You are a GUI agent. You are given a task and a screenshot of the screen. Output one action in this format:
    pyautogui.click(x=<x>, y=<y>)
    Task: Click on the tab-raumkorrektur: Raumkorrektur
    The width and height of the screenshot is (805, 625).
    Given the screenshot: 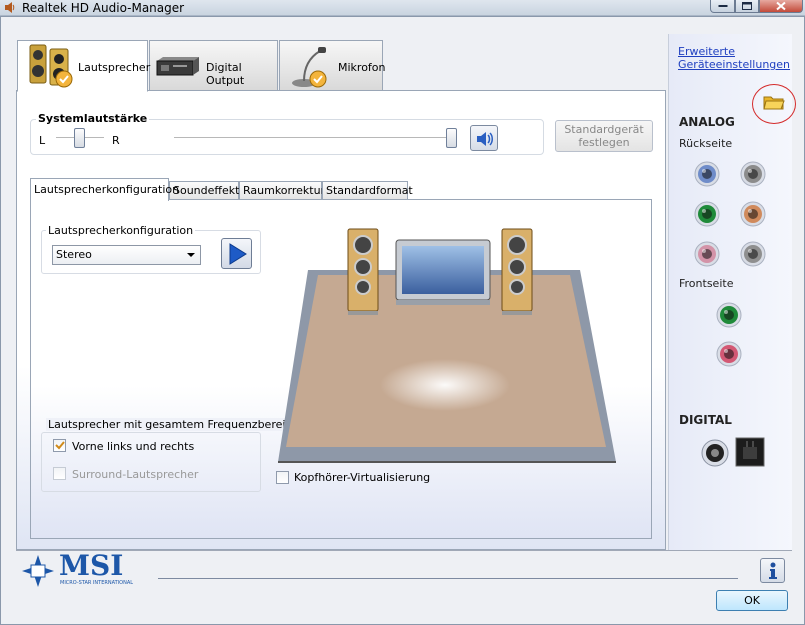 What is the action you would take?
    pyautogui.click(x=282, y=190)
    